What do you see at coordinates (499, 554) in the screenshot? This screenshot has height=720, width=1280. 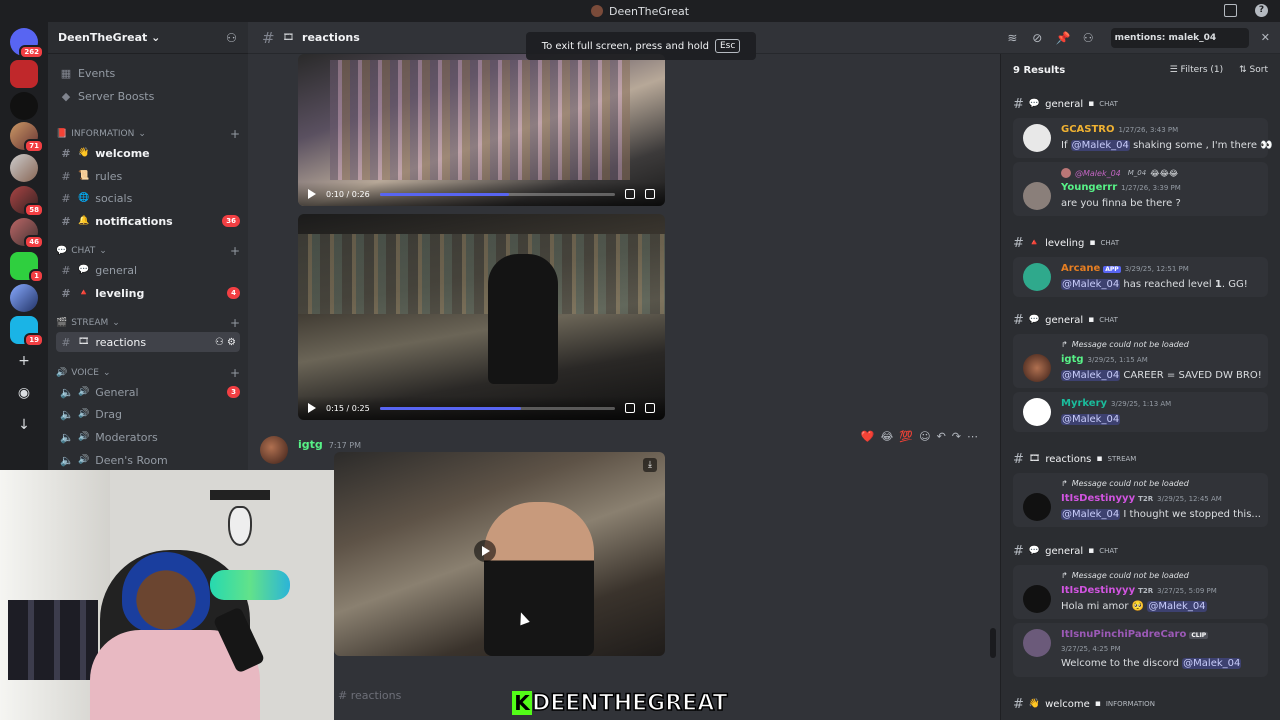 I see `video-attachment: ⤓` at bounding box center [499, 554].